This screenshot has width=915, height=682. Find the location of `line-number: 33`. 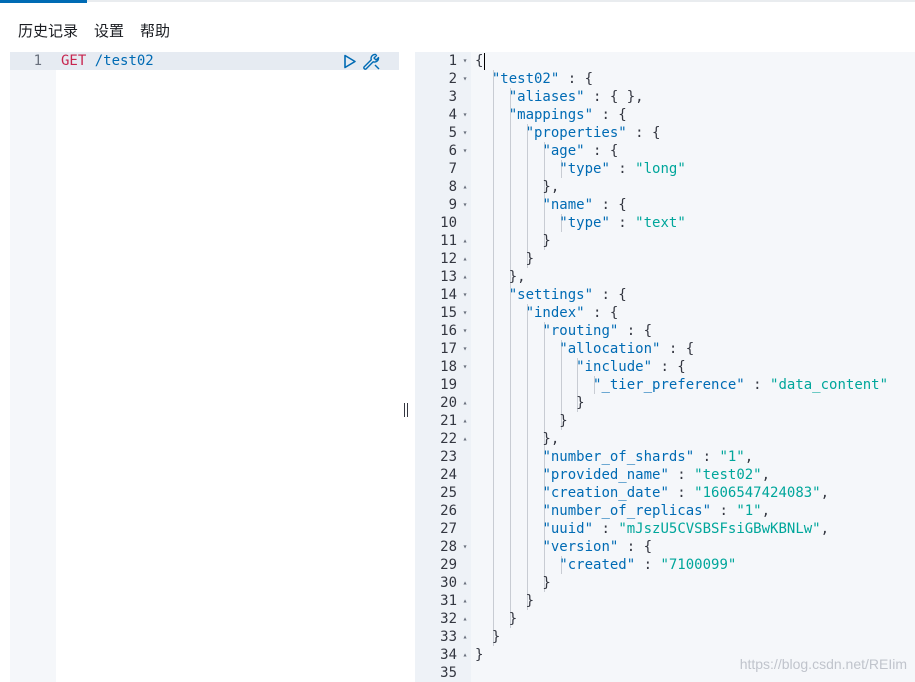

line-number: 33 is located at coordinates (448, 637).